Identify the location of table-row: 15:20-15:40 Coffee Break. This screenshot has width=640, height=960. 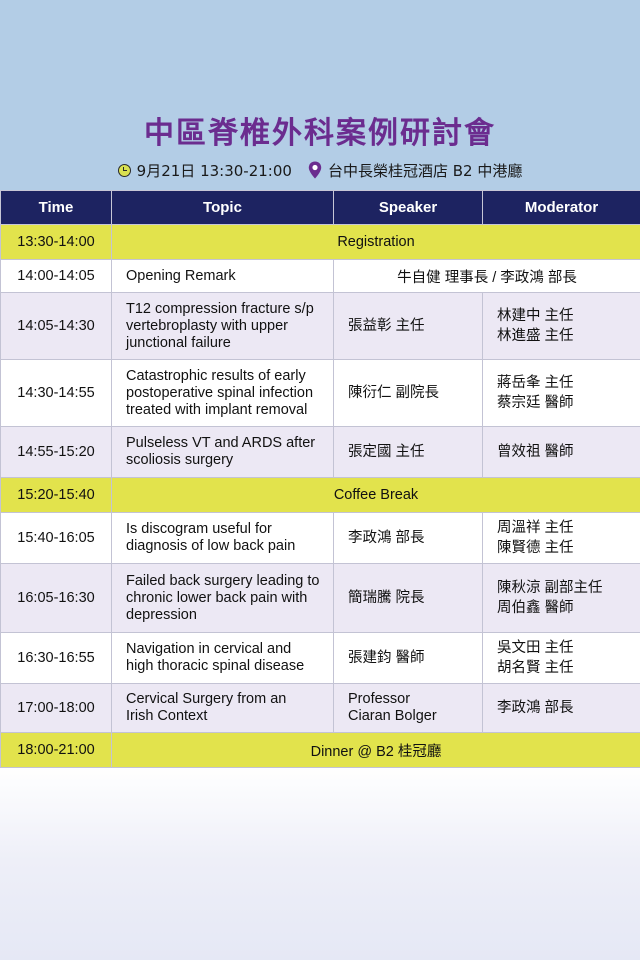
(320, 495).